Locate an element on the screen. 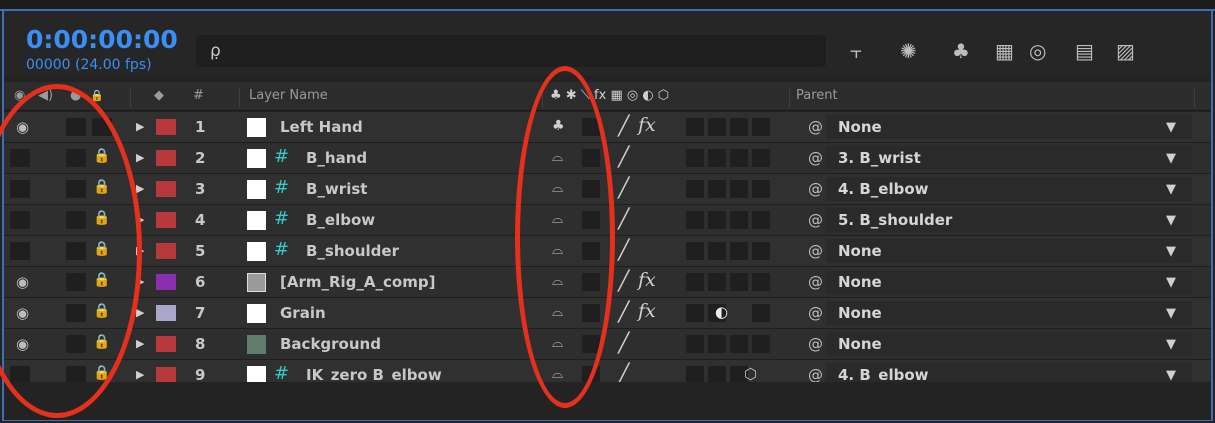 This screenshot has width=1215, height=423. shy-layers-icon: ♣ is located at coordinates (961, 51).